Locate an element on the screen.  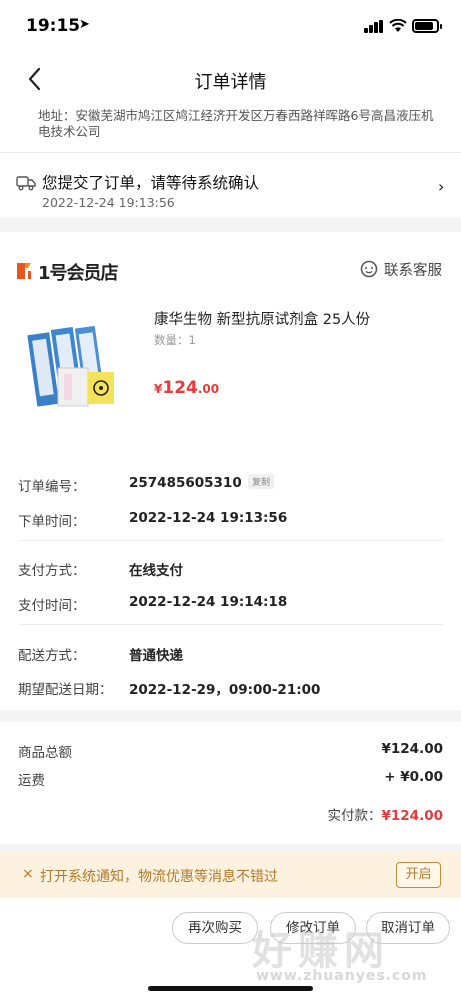
pay-time-label: 支付时间： is located at coordinates (52, 606).